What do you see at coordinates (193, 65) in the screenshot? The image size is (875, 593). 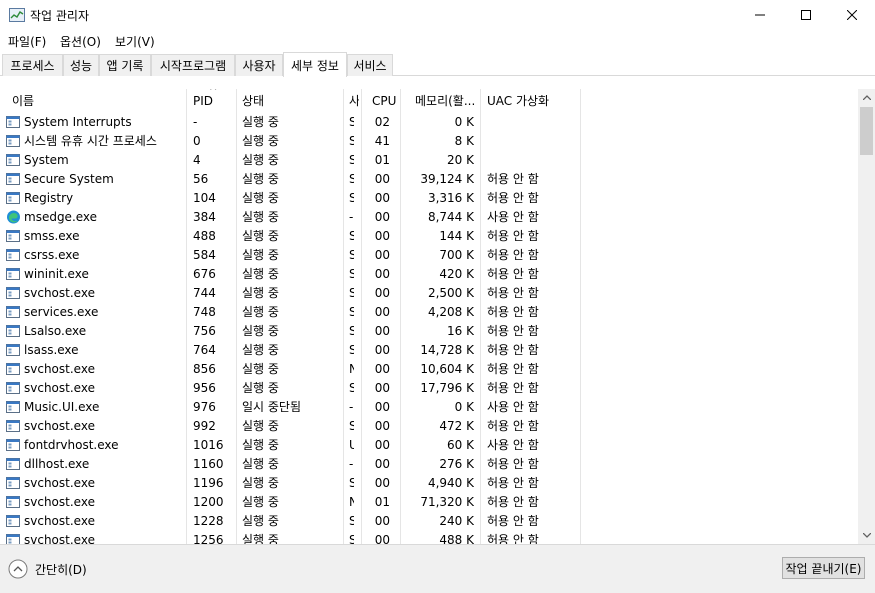 I see `tab-startup: 시작프로그램` at bounding box center [193, 65].